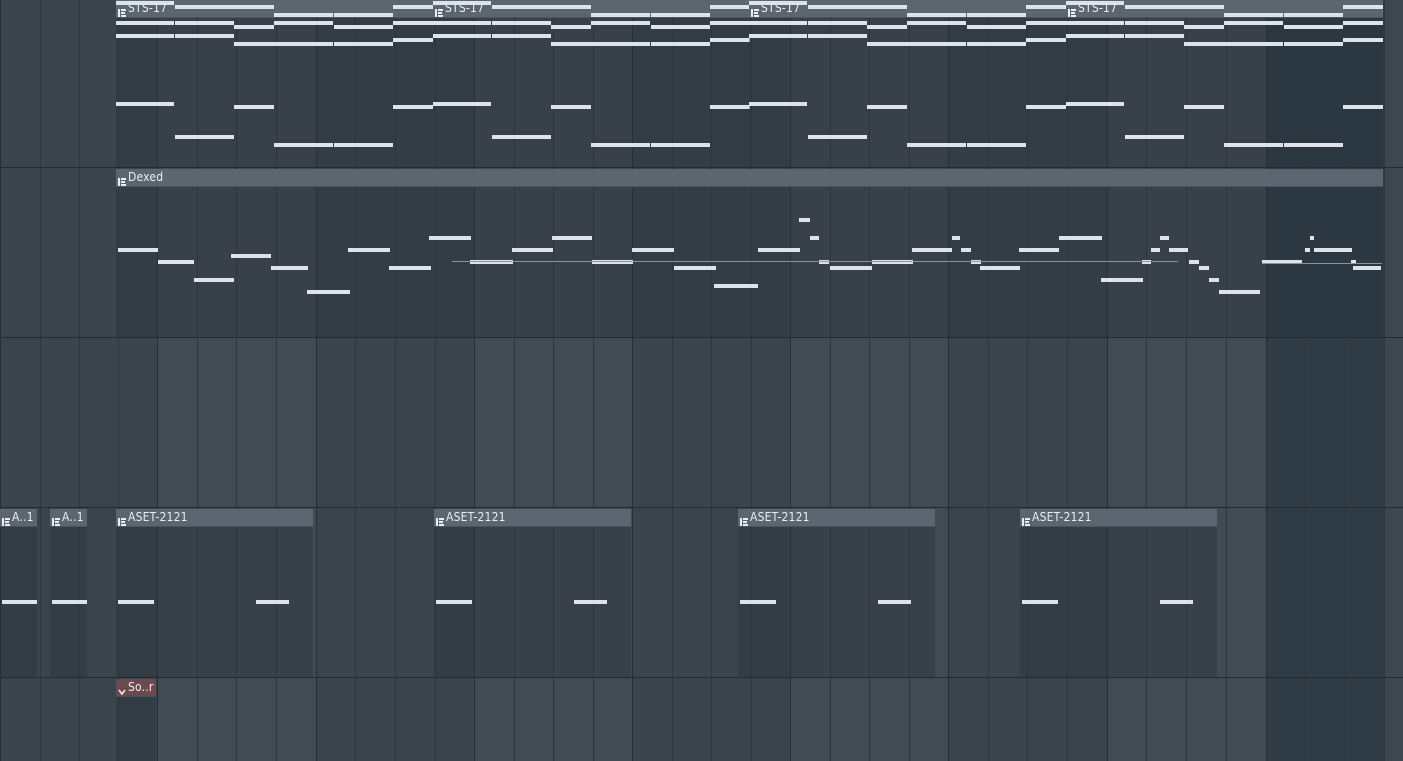 The height and width of the screenshot is (761, 1403). What do you see at coordinates (1026, 519) in the screenshot?
I see `pattern-clip-icon` at bounding box center [1026, 519].